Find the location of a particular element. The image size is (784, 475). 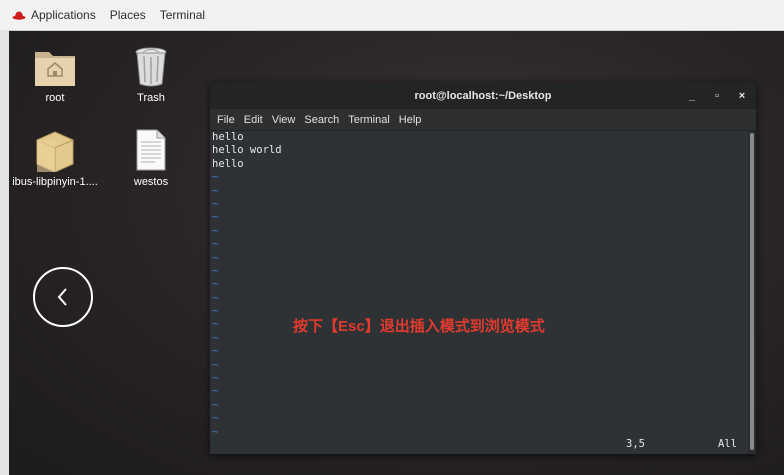

scrollbar-thumb is located at coordinates (752, 291).